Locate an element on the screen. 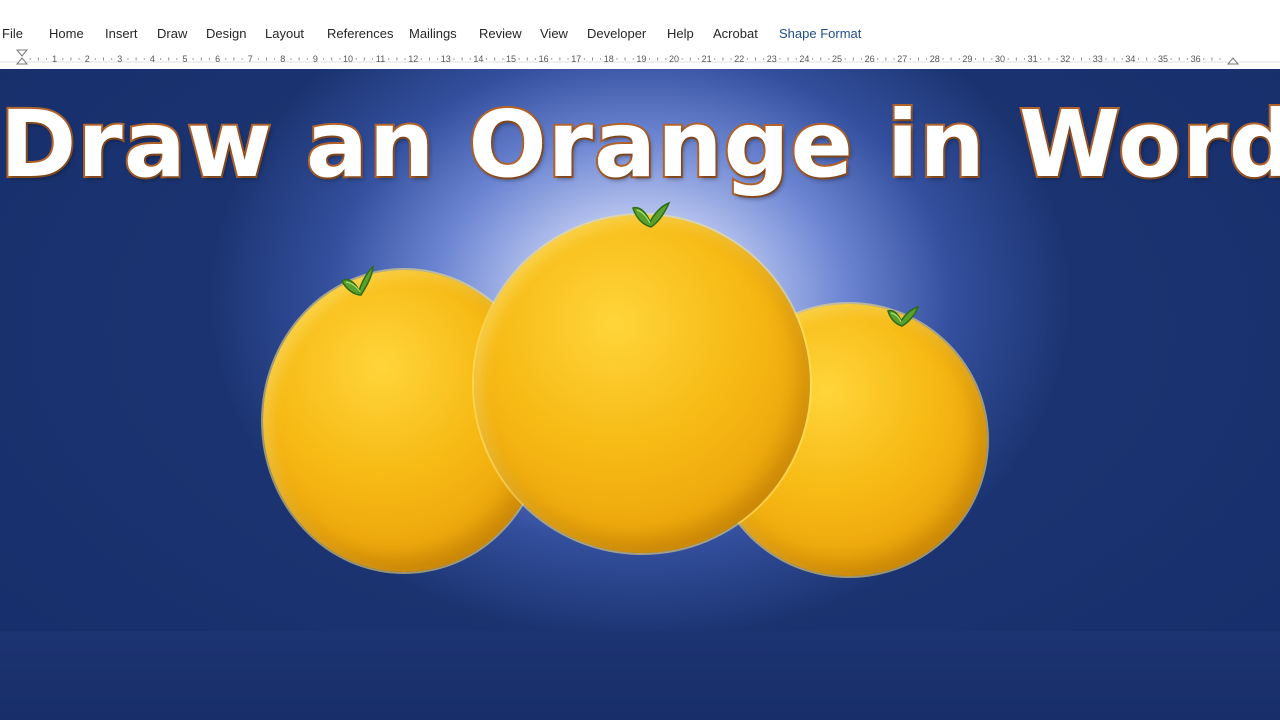 The width and height of the screenshot is (1280, 720). ruler-number: 2 is located at coordinates (87, 59).